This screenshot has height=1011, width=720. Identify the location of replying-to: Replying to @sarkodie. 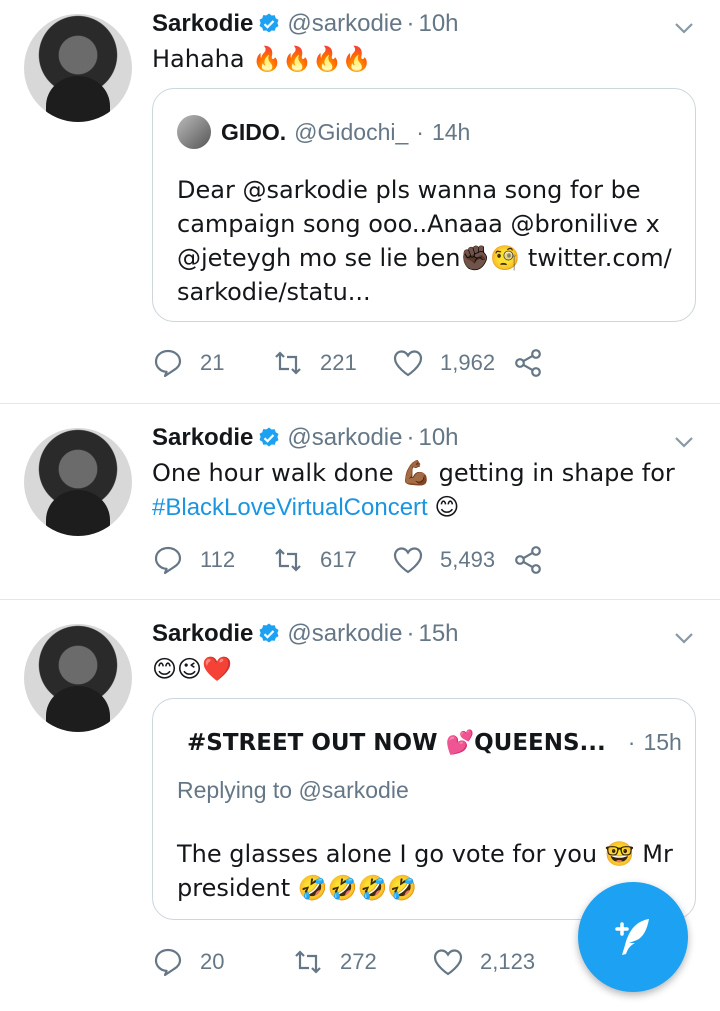
(293, 790).